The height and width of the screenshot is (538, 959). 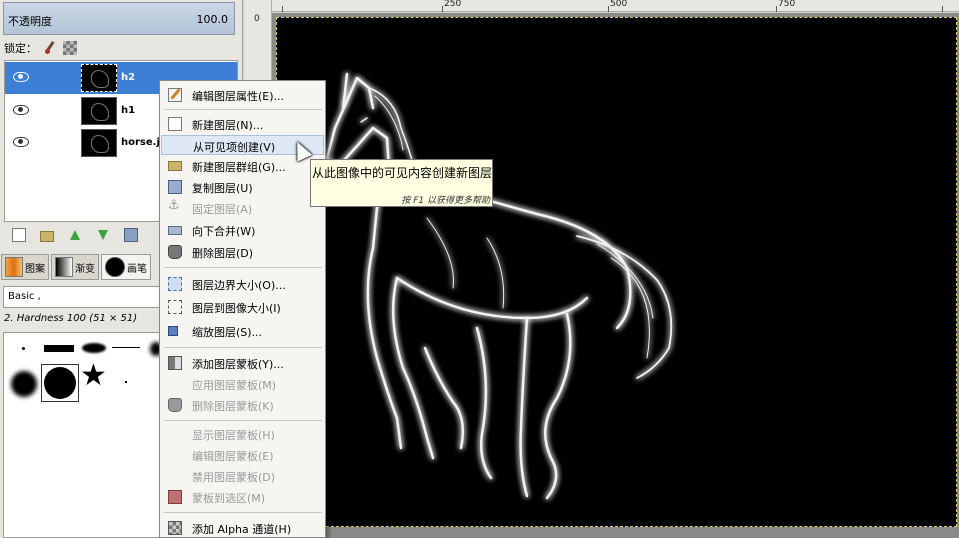 I want to click on menu-label: 应用图层蒙板(M), so click(x=234, y=385).